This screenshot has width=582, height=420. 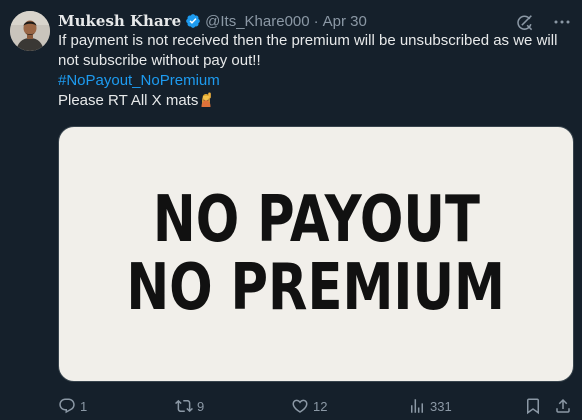 I want to click on raising-hand-emoji-icon, so click(x=206, y=99).